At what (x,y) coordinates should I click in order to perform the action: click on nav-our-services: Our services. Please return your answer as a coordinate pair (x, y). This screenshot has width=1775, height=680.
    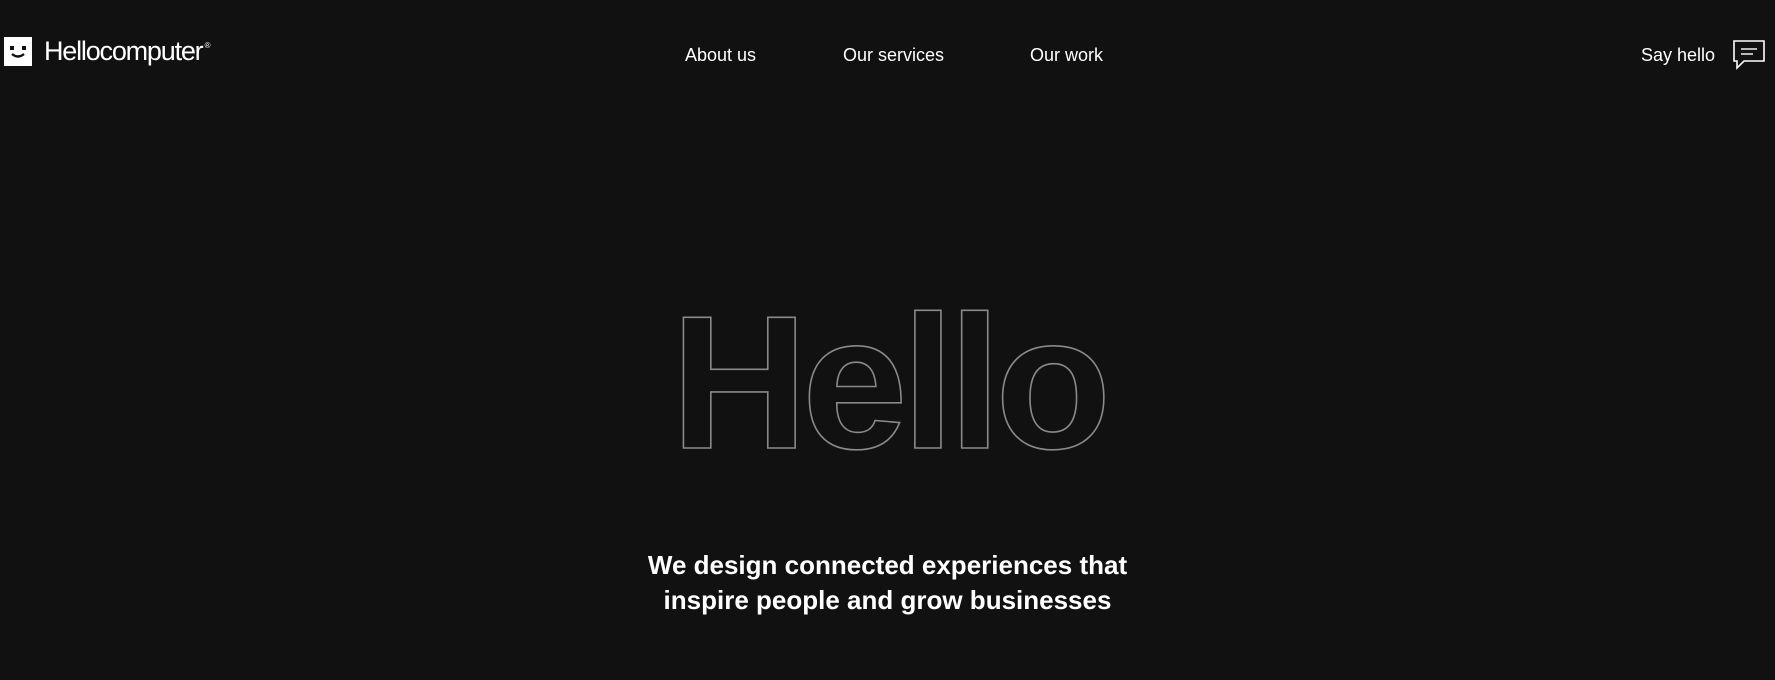
    Looking at the image, I should click on (893, 55).